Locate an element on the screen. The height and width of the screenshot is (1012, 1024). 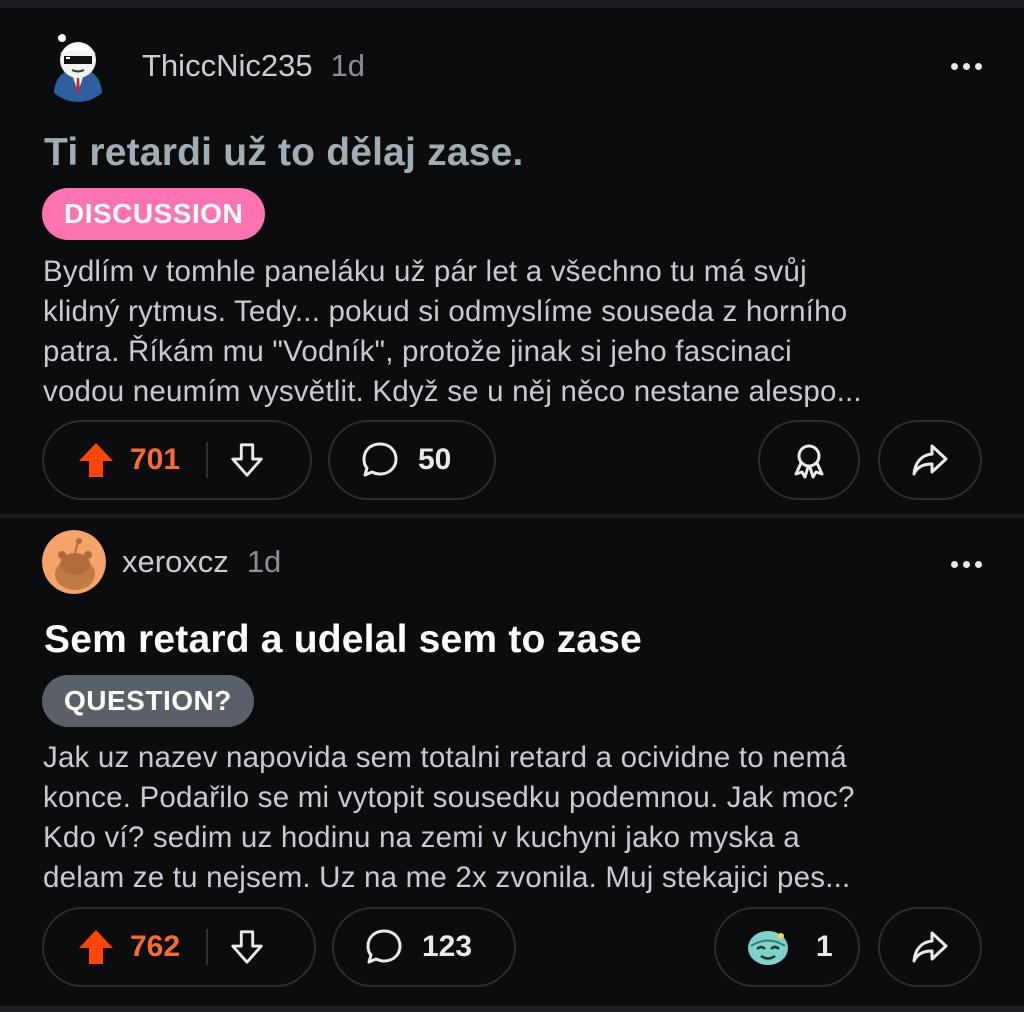
post-header: xeroxcz 1d is located at coordinates (161, 562).